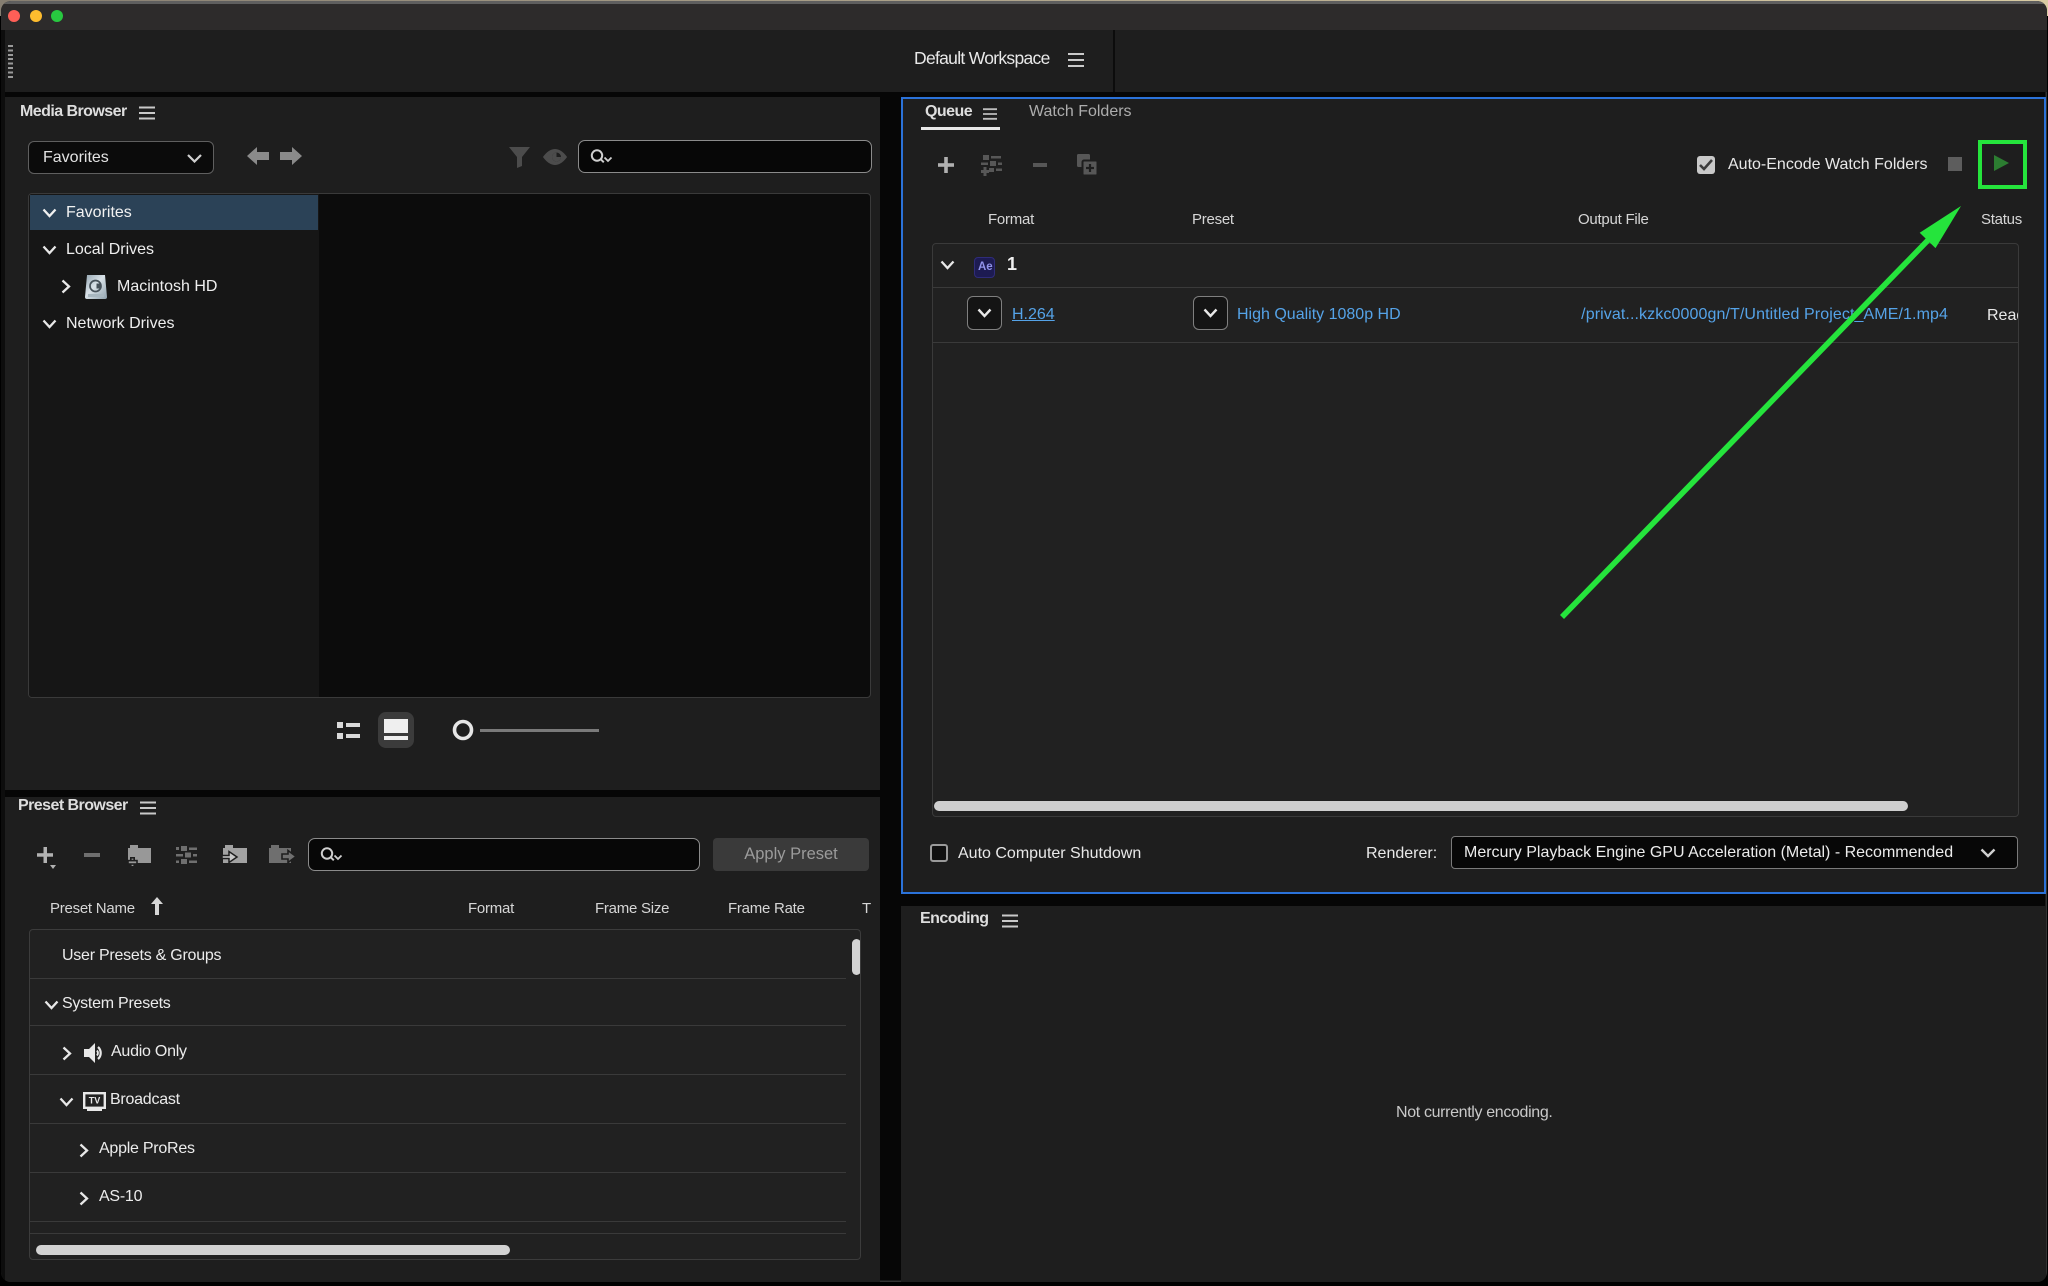 Image resolution: width=2048 pixels, height=1286 pixels. I want to click on svg-text: TV, so click(95, 1101).